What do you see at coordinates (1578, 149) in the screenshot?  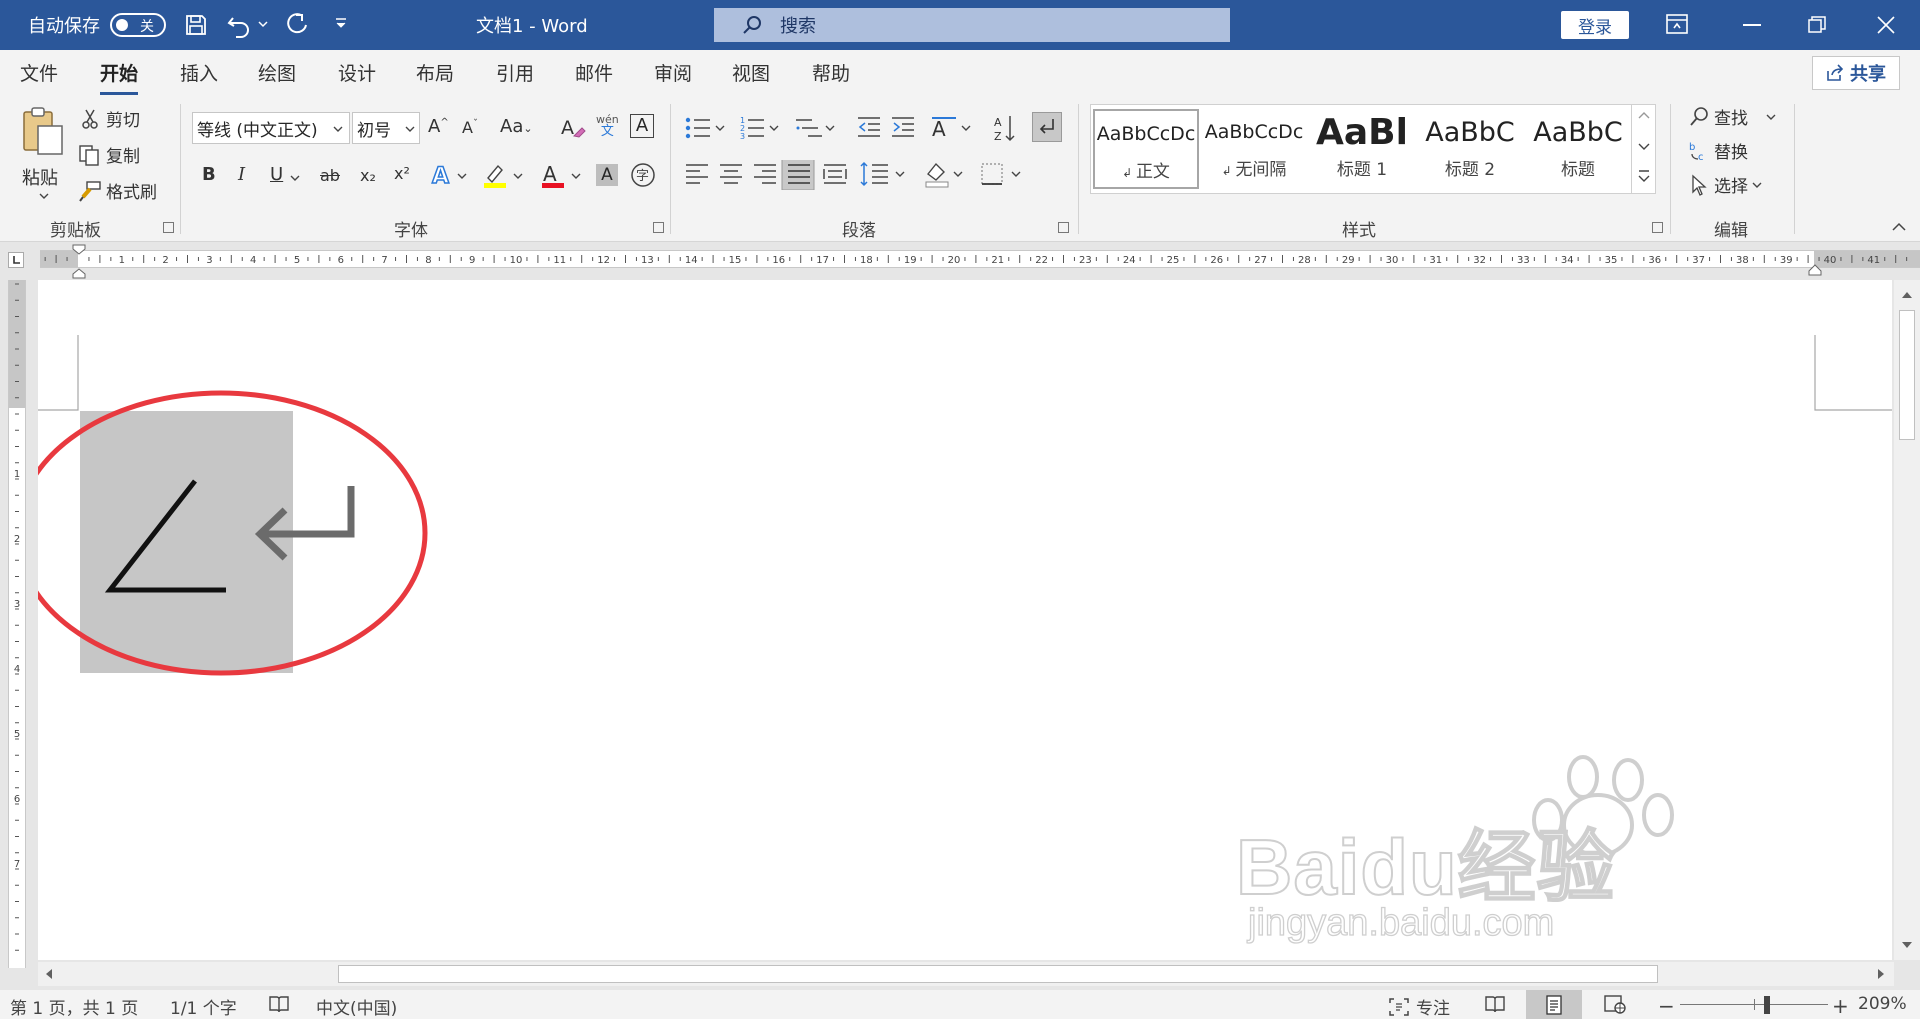 I see `style-title: AaBbC 标题` at bounding box center [1578, 149].